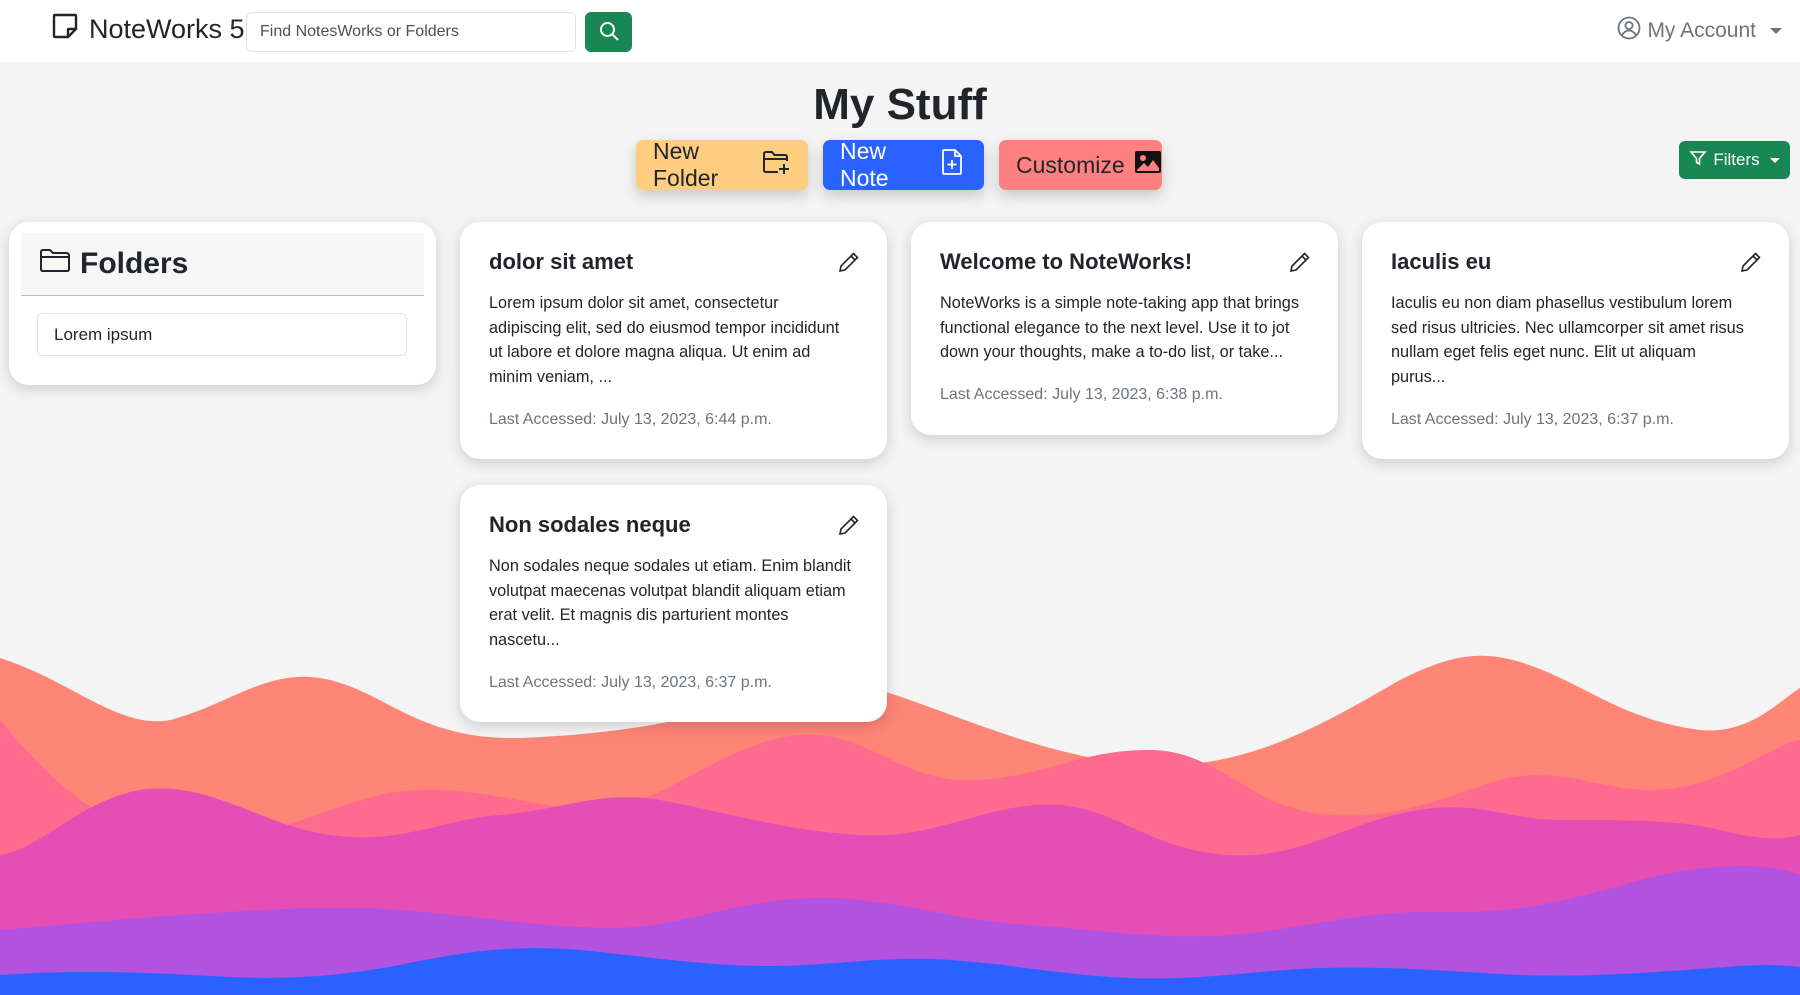 This screenshot has width=1800, height=995. What do you see at coordinates (900, 31) in the screenshot?
I see `top-navbar: NoteWorks 5 My Account` at bounding box center [900, 31].